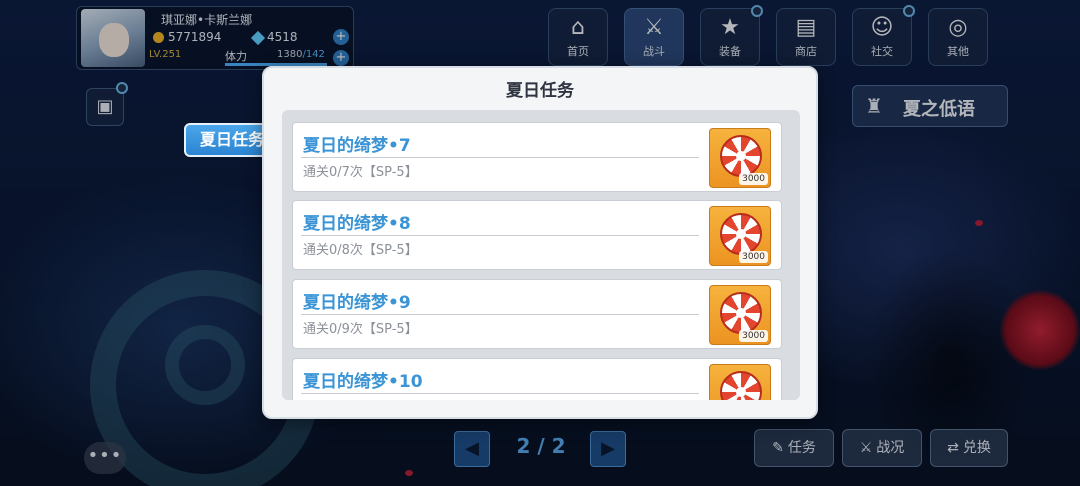 The image size is (1080, 486). I want to click on mission-row: 夏日的绮梦•8 通关0/8次【SP-5】 3000, so click(537, 235).